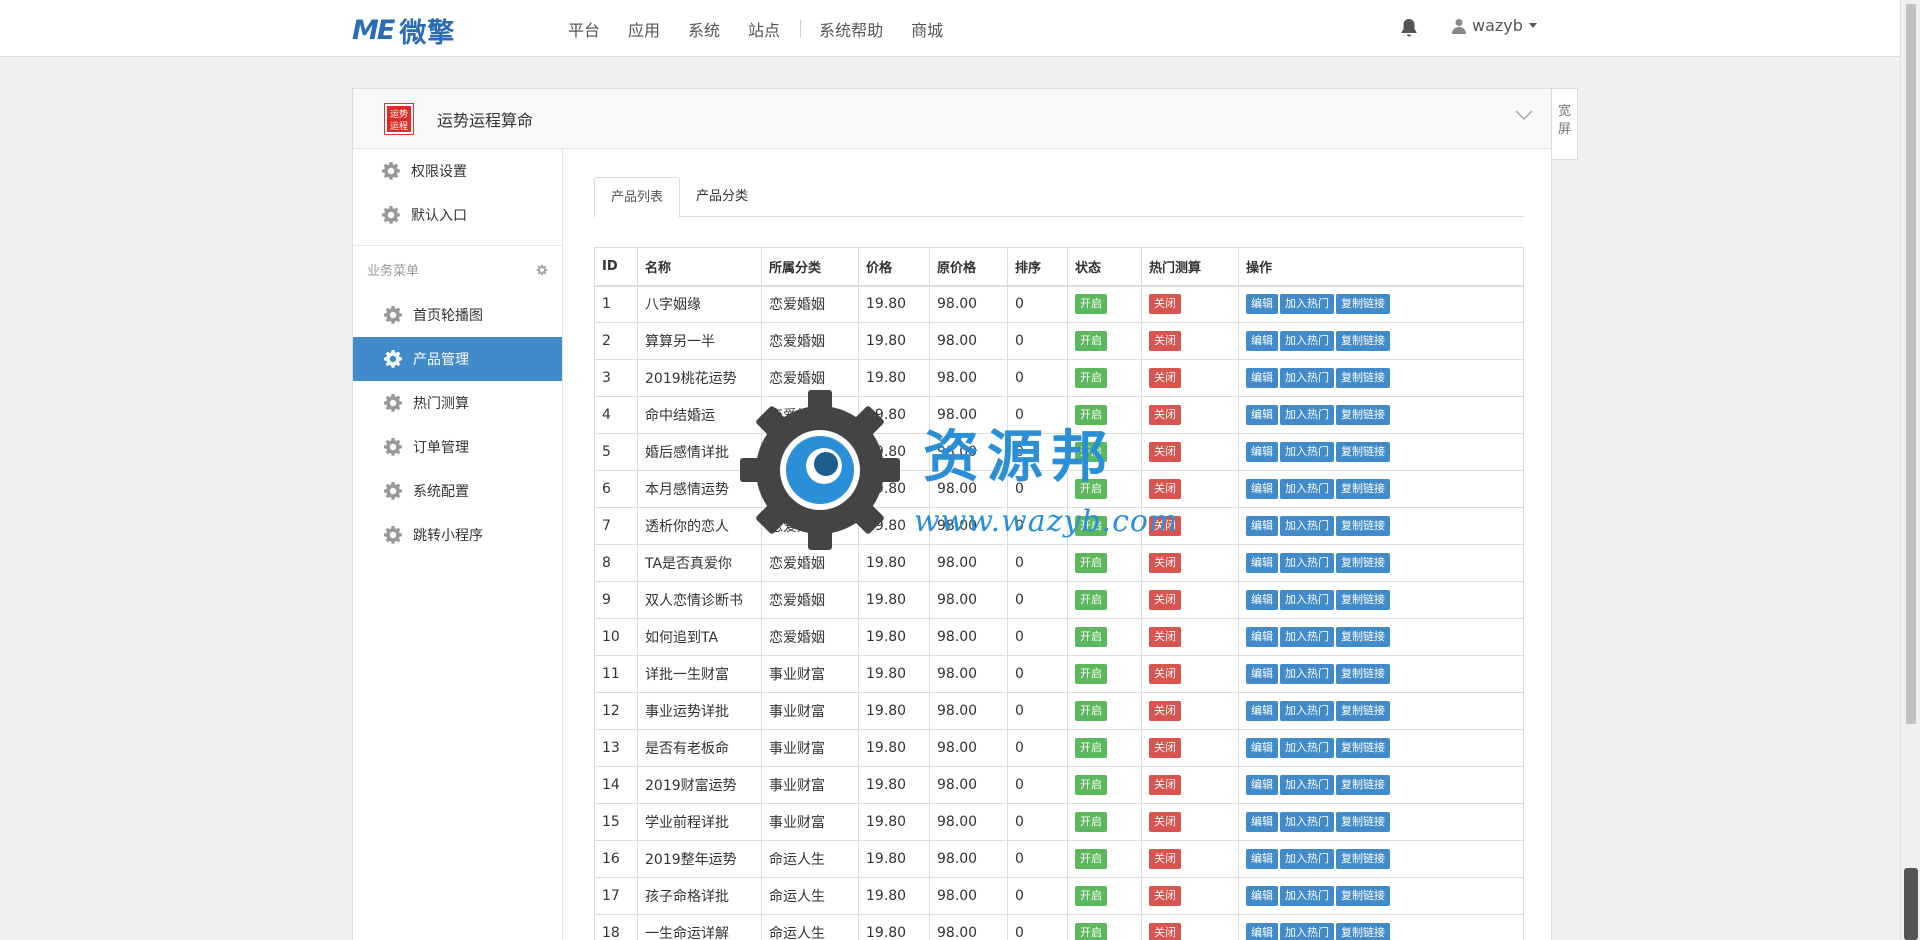 The image size is (1920, 940). Describe the element at coordinates (457, 215) in the screenshot. I see `sidebar-item-default-entry: 默认入口` at that location.